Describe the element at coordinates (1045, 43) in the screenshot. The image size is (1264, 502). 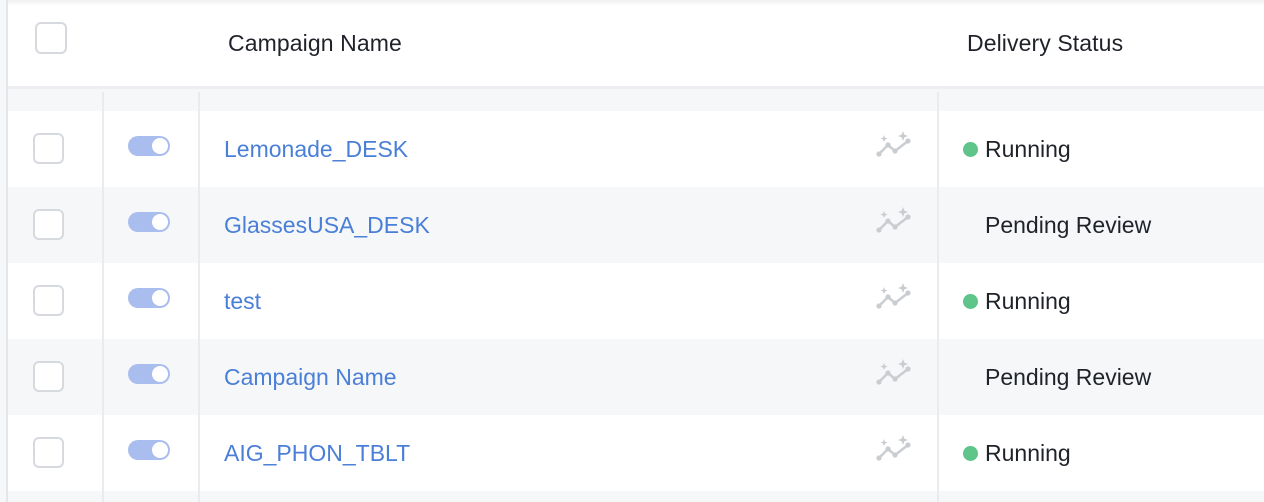
I see `column-header-delivery-status: Delivery Status` at that location.